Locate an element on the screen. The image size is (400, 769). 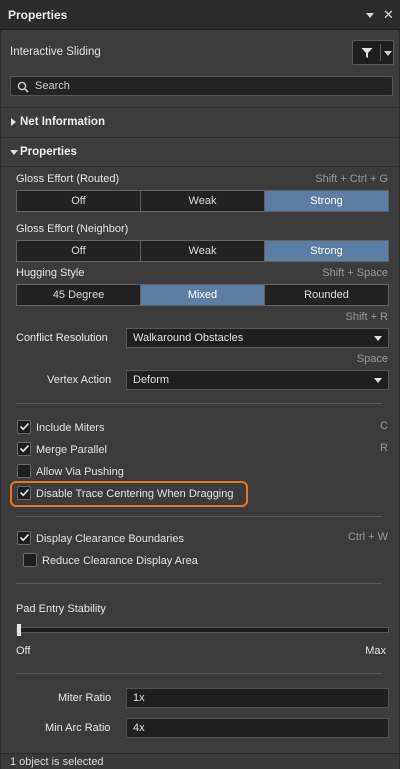
mode-label: Interactive Sliding is located at coordinates (55, 52).